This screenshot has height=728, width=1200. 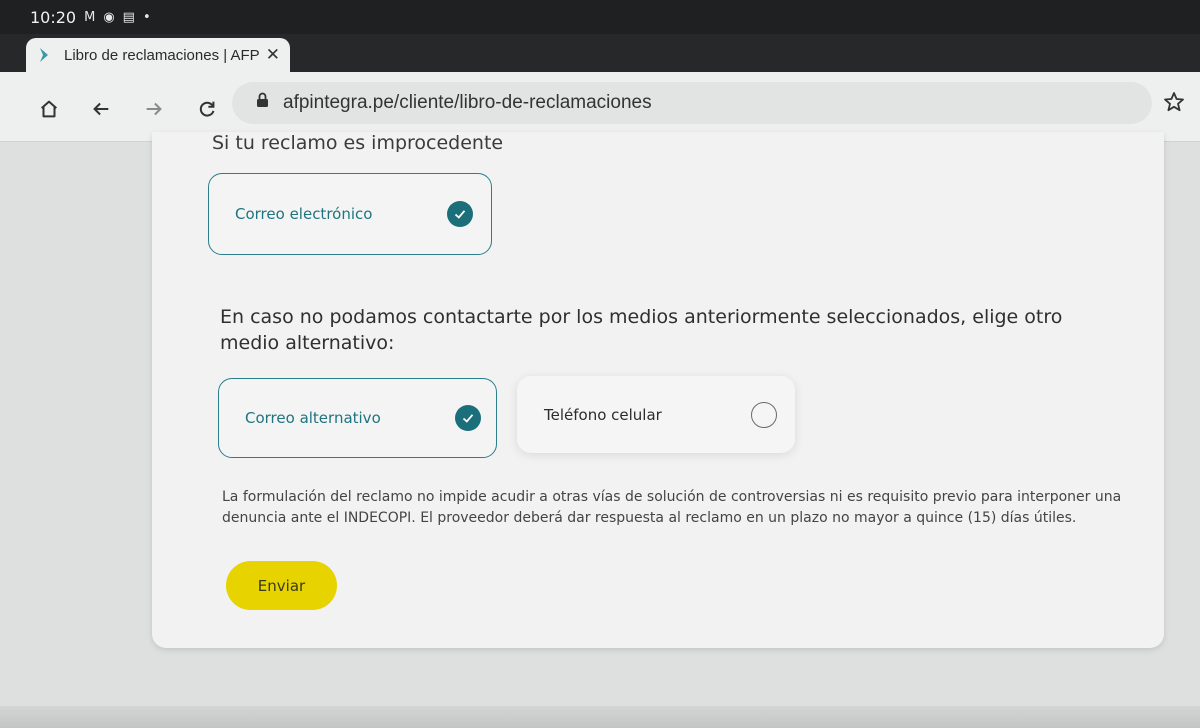 What do you see at coordinates (162, 55) in the screenshot?
I see `tab-title: Libro de reclamaciones | AFP` at bounding box center [162, 55].